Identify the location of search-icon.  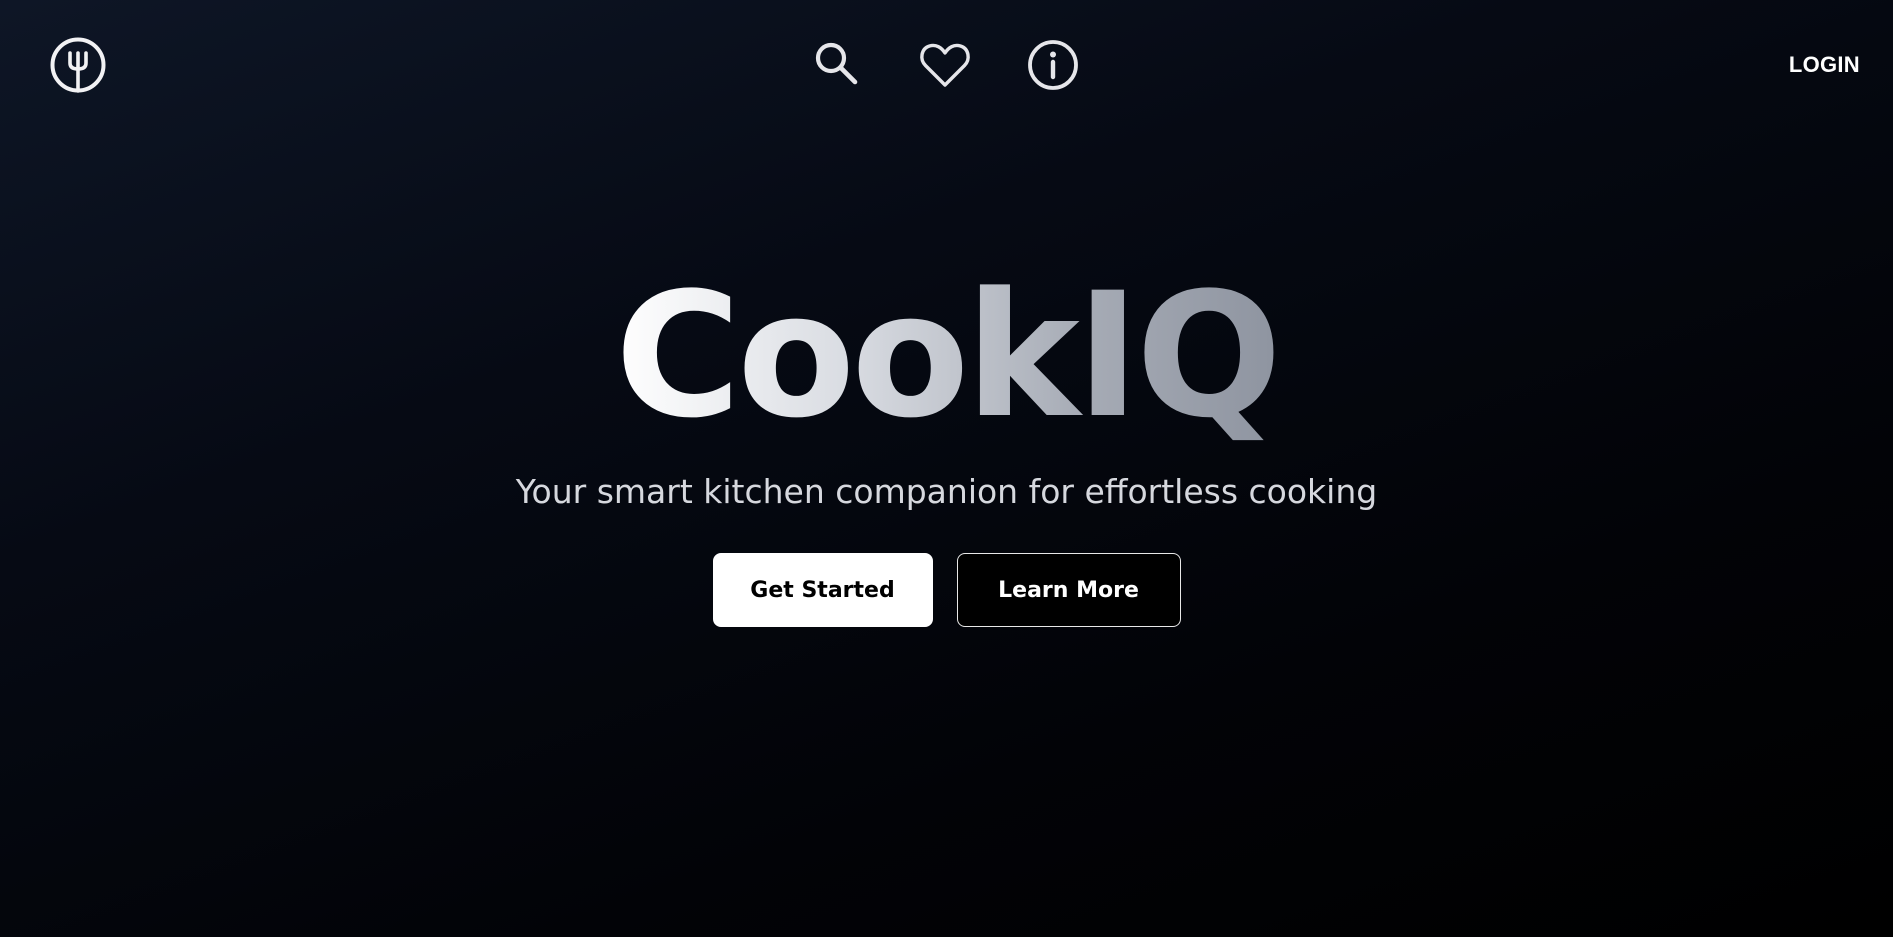
(836, 63).